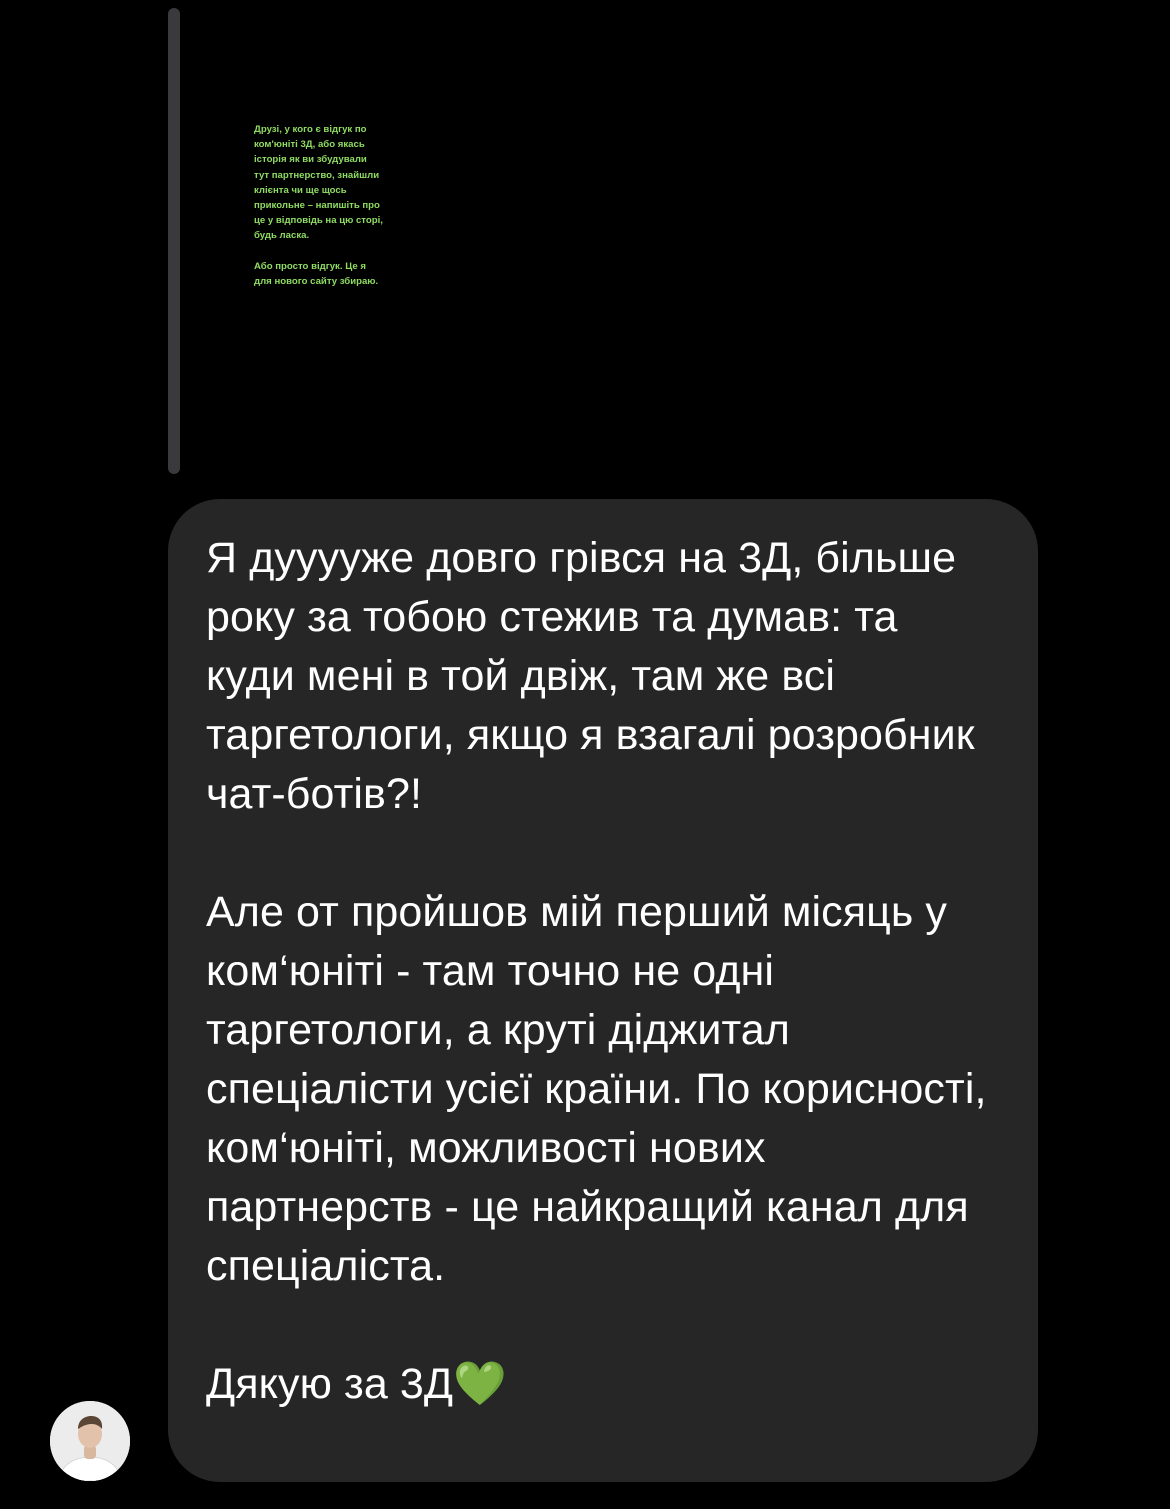 The height and width of the screenshot is (1509, 1170). Describe the element at coordinates (480, 1384) in the screenshot. I see `green-heart-icon: 💚` at that location.